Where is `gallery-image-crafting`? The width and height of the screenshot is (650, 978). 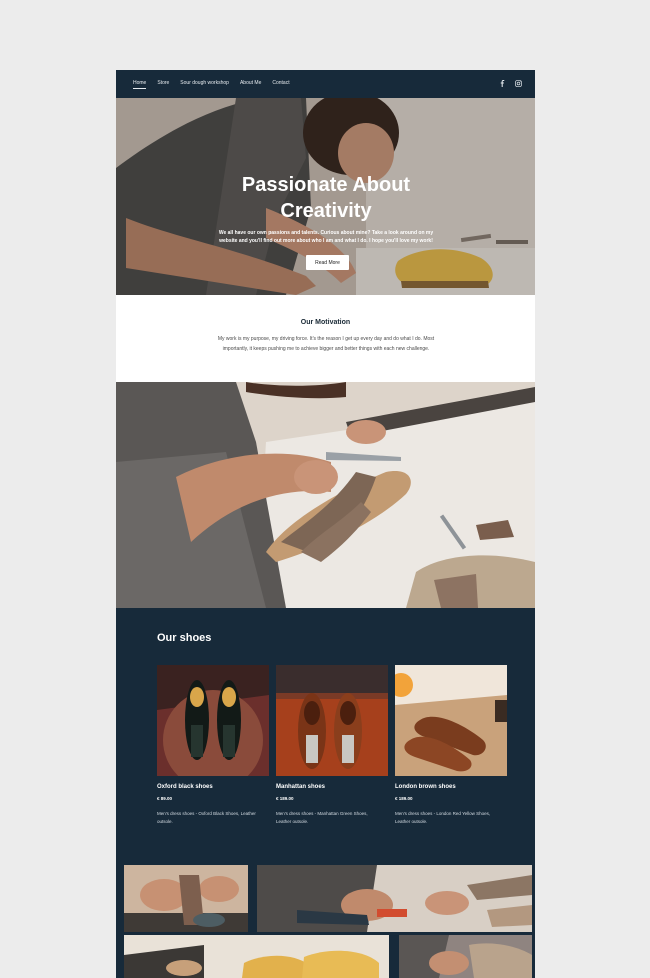
gallery-image-crafting is located at coordinates (465, 956).